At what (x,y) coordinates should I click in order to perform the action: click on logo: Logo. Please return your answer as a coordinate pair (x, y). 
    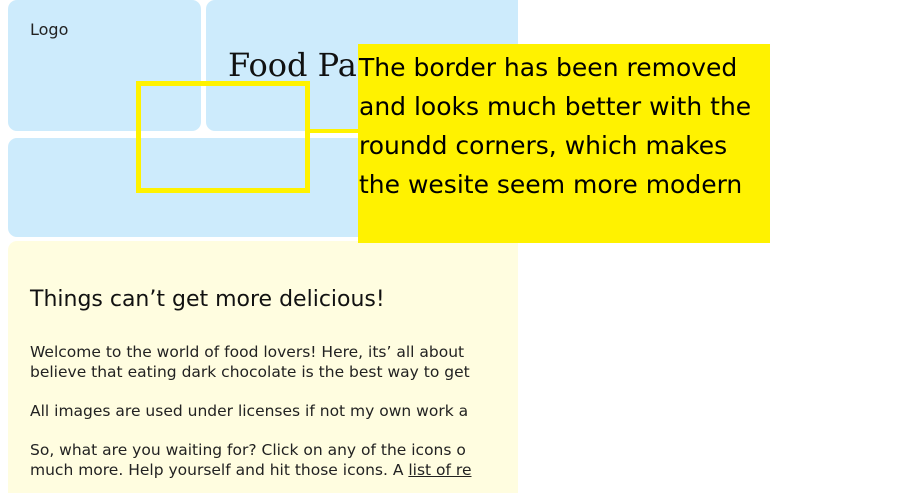
    Looking at the image, I should click on (49, 29).